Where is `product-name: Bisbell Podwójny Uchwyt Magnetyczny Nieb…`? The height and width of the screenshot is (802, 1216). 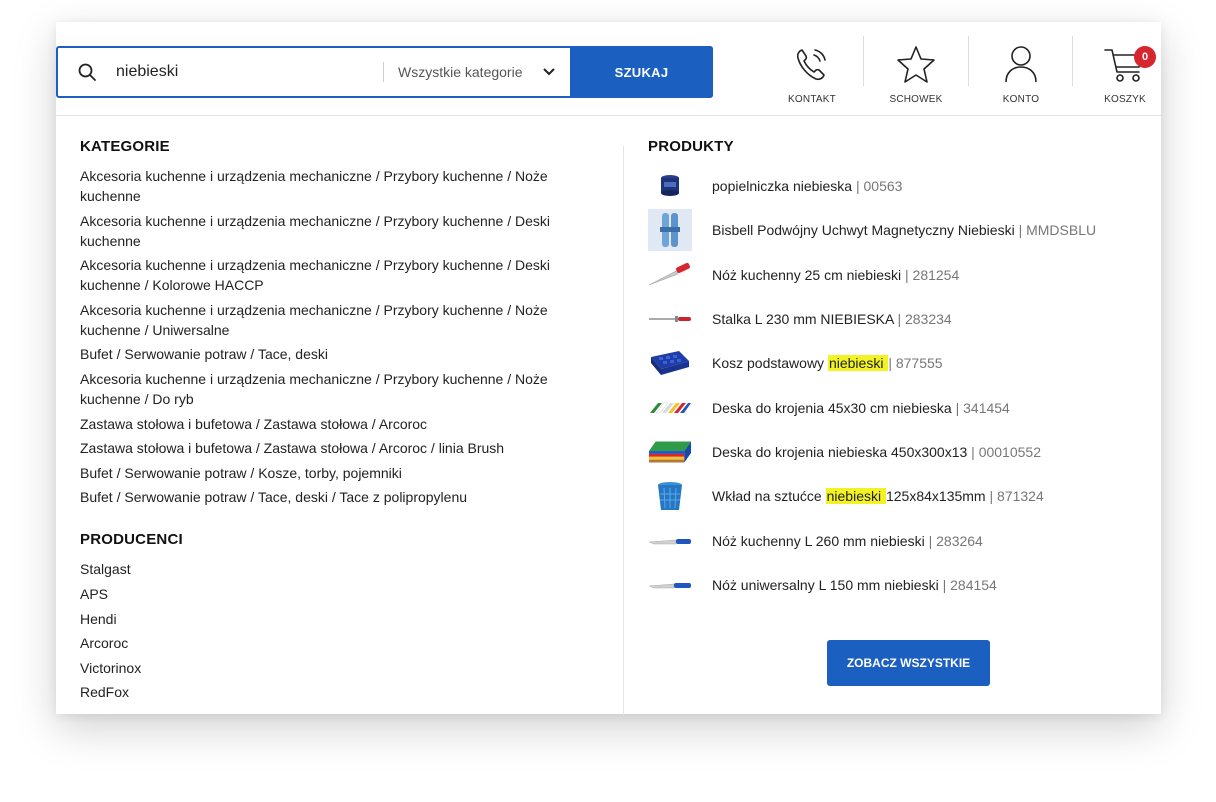
product-name: Bisbell Podwójny Uchwyt Magnetyczny Nieb… is located at coordinates (904, 230).